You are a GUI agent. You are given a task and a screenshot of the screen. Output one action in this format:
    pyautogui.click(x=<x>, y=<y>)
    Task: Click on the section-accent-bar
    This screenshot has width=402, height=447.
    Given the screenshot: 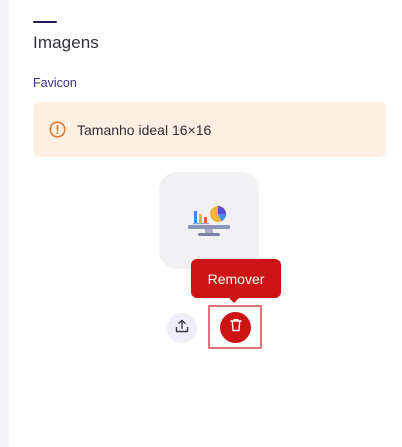 What is the action you would take?
    pyautogui.click(x=45, y=22)
    